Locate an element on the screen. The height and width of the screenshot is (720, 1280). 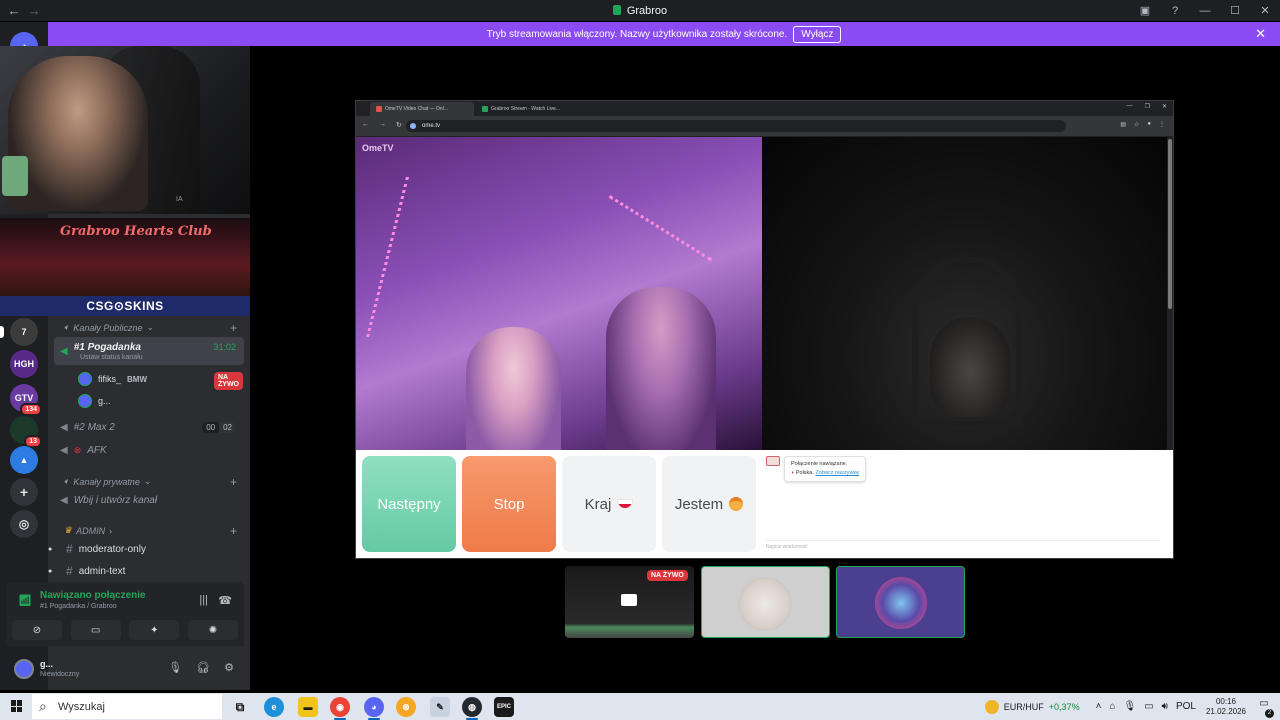
close-button: ✕ is located at coordinates (1265, 10).